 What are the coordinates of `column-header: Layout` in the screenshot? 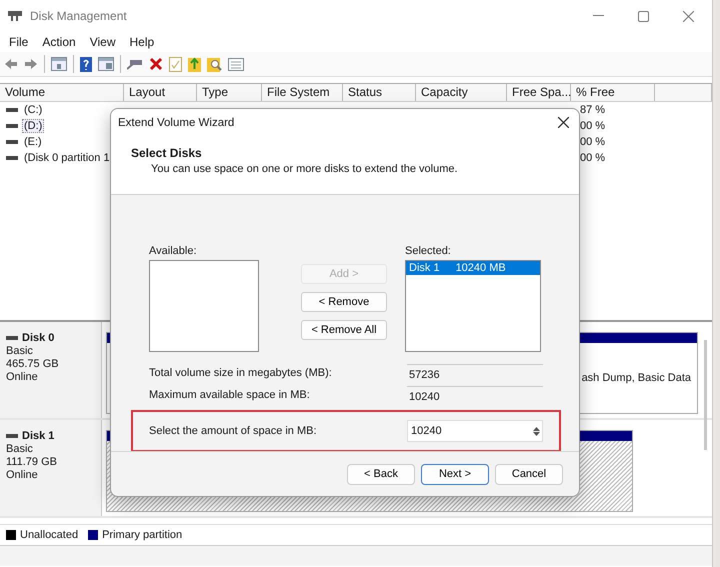 It's located at (160, 92).